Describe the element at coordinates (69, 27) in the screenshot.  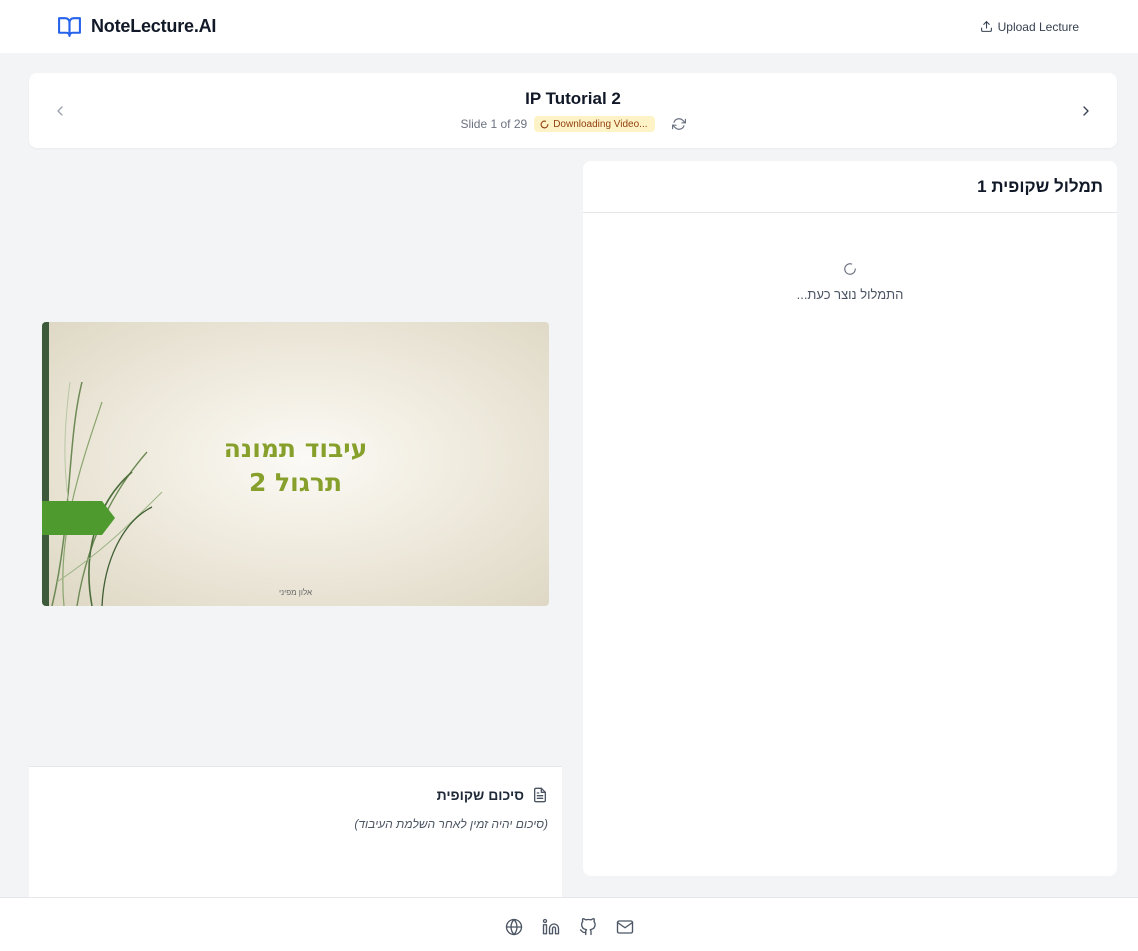
I see `open-book-icon` at that location.